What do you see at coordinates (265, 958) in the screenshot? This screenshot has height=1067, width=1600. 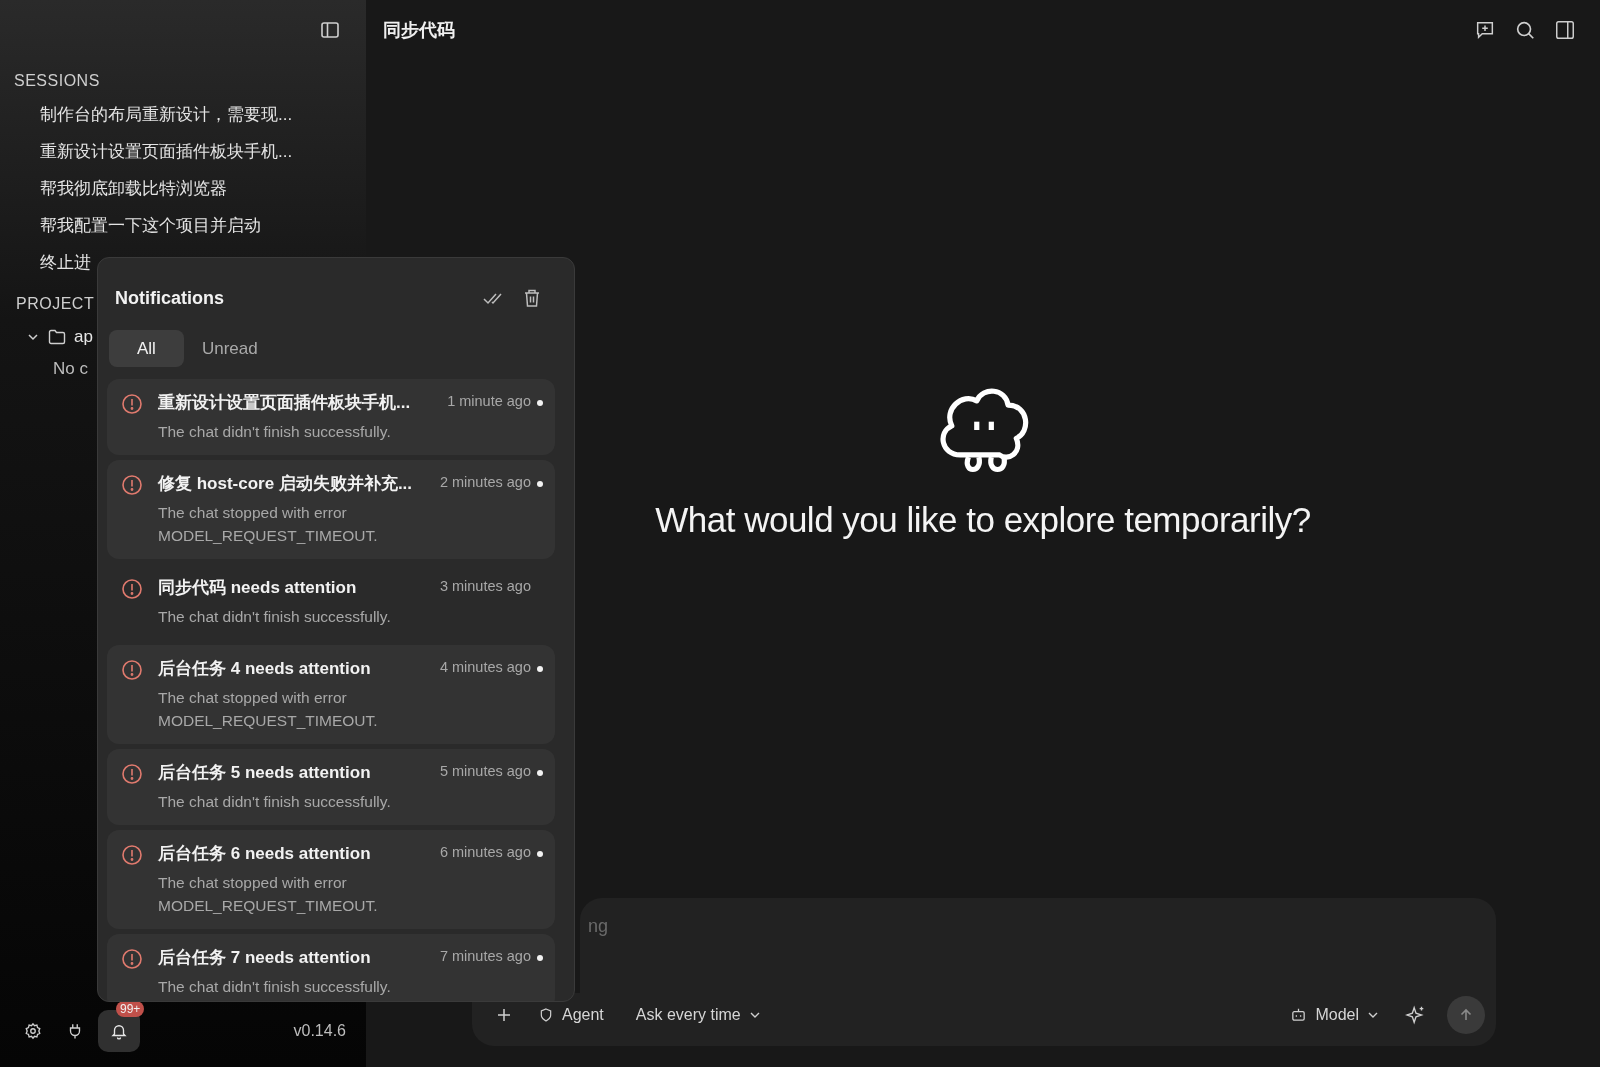 I see `notification-title: 后台任务 7 needs attention` at bounding box center [265, 958].